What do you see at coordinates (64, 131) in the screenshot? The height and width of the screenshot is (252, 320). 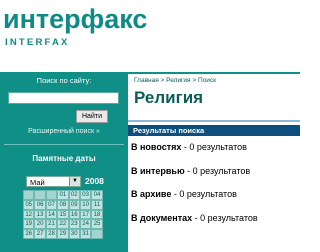 I see `advanced-search-link: Расширенный поиск »` at bounding box center [64, 131].